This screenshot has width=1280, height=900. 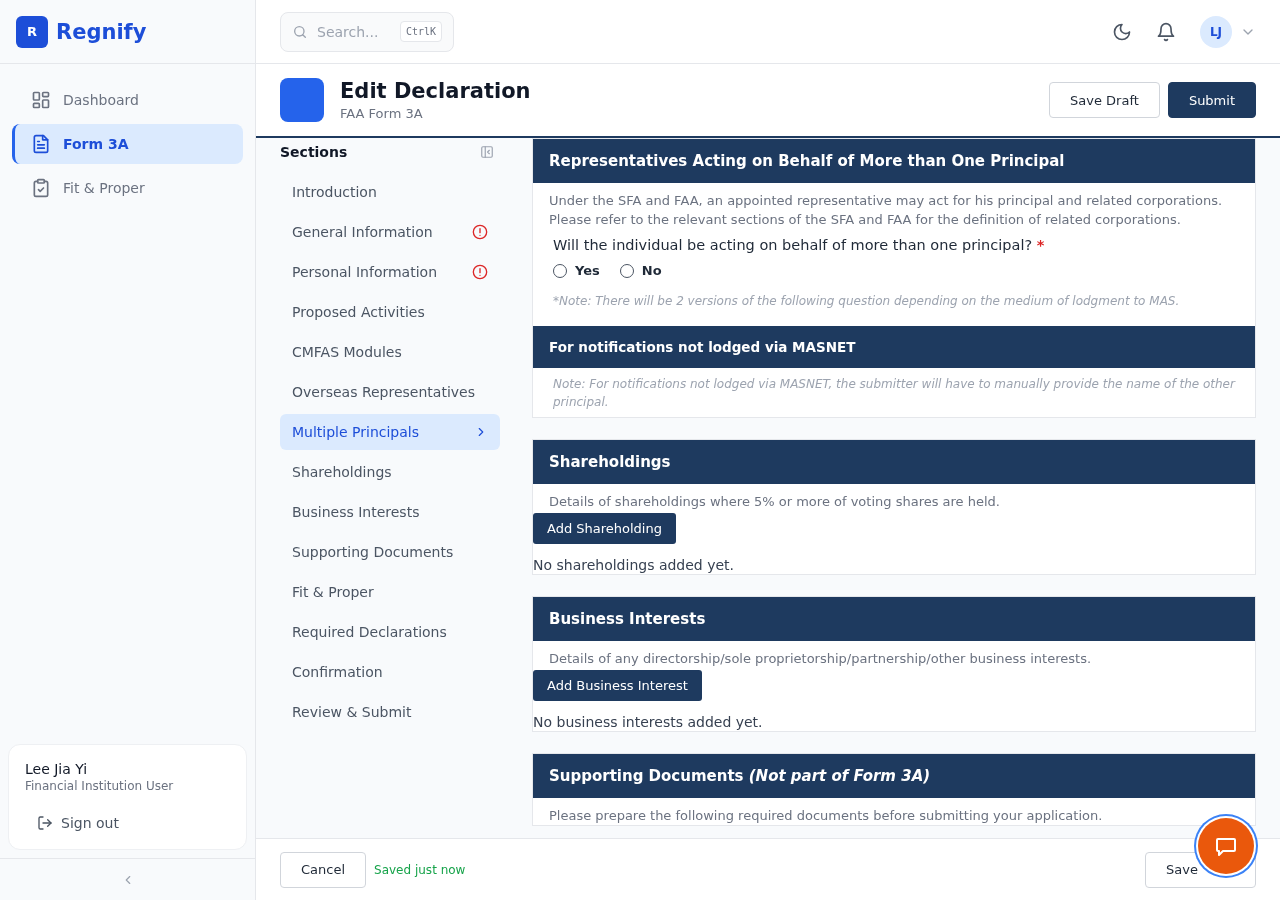 What do you see at coordinates (634, 565) in the screenshot?
I see `empty-state-text: No shareholdings added yet.` at bounding box center [634, 565].